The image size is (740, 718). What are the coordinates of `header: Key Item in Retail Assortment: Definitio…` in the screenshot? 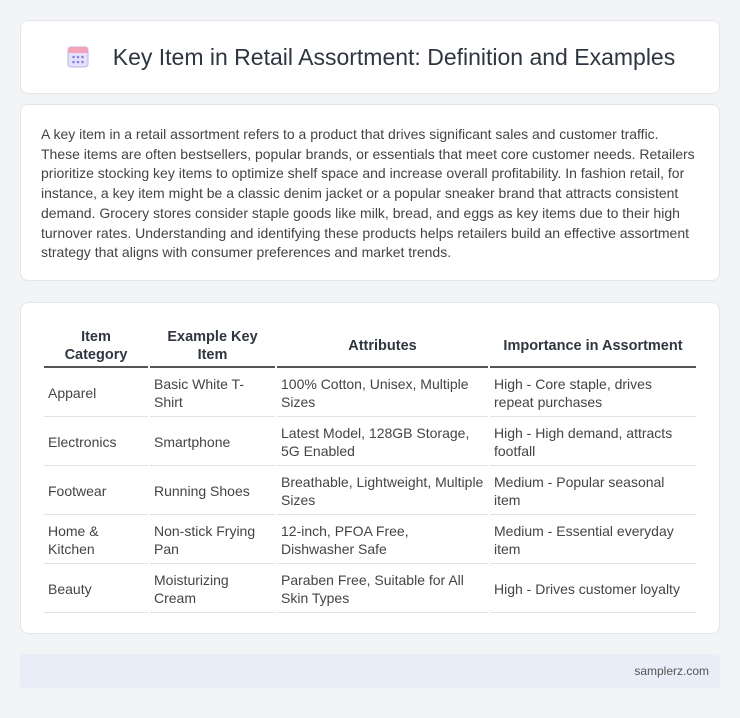 It's located at (370, 57).